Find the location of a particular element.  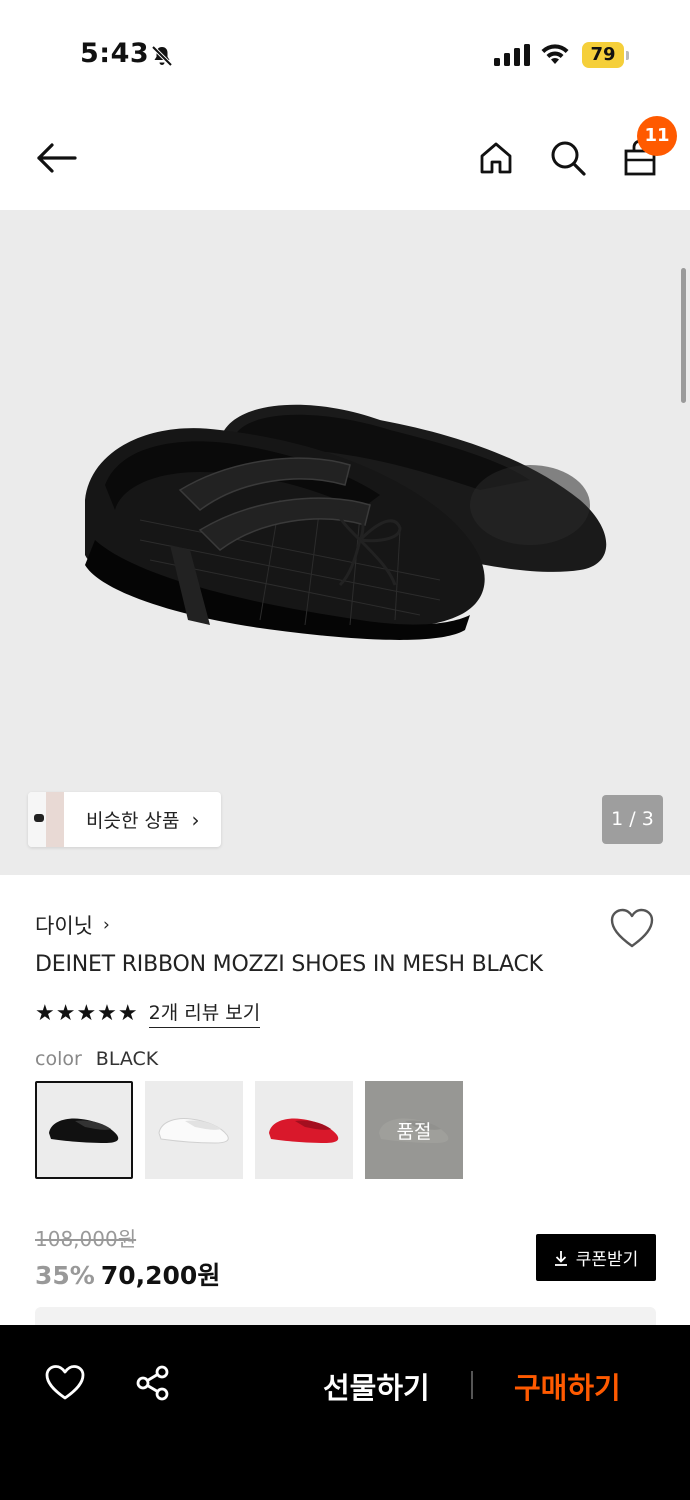

soldout-label: 품절 is located at coordinates (414, 1131).